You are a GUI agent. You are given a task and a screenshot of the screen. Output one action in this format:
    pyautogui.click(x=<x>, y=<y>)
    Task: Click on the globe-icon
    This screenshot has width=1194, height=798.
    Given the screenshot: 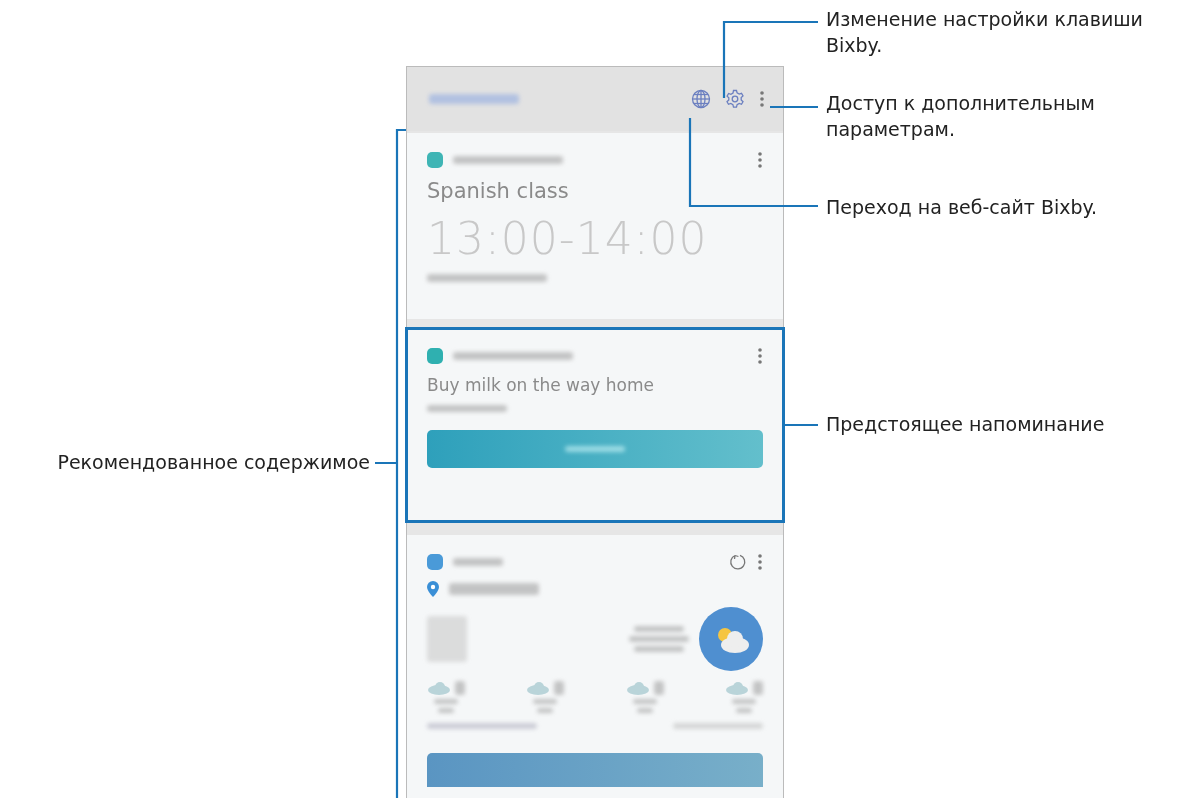 What is the action you would take?
    pyautogui.click(x=701, y=99)
    